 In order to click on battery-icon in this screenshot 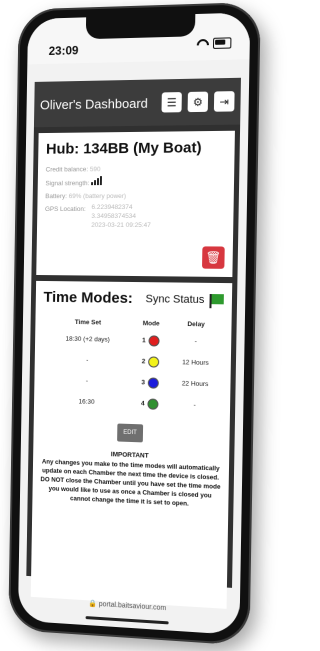, I will do `click(222, 43)`.